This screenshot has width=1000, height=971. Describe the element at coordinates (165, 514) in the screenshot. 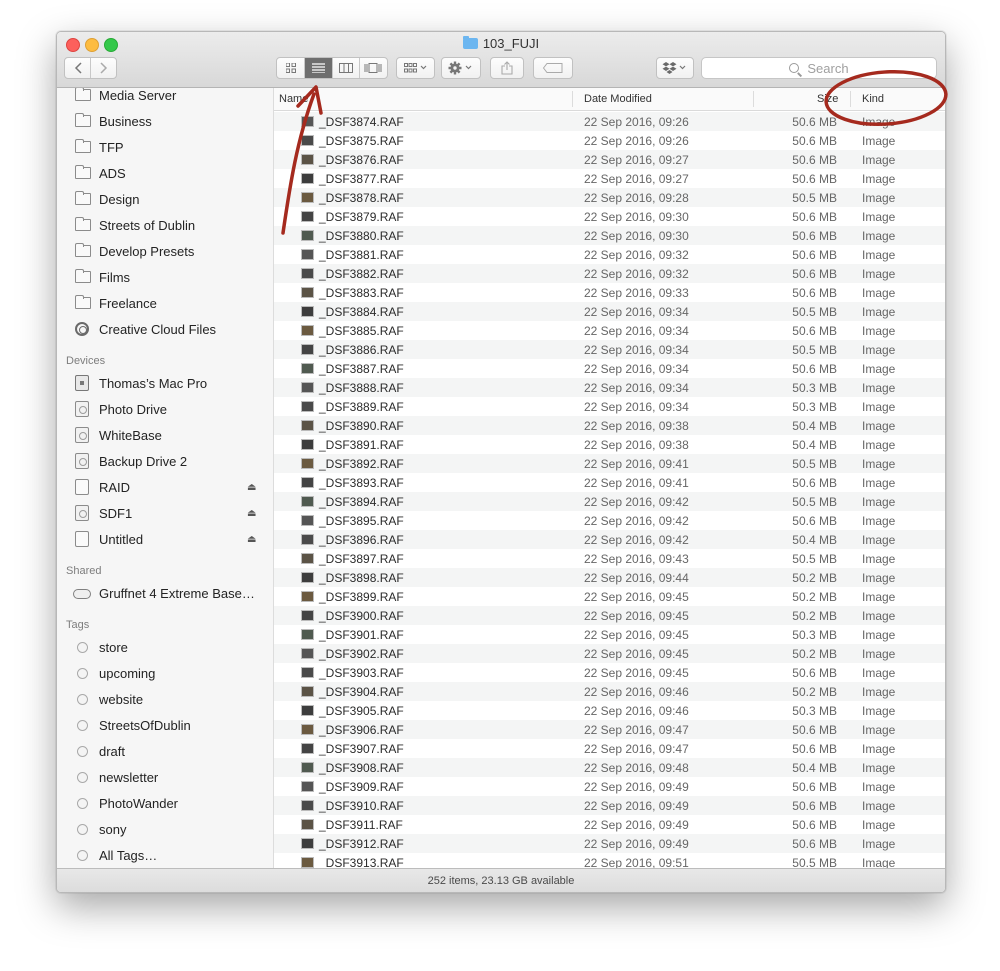

I see `sidebar-item: SDF1 ⏏` at that location.